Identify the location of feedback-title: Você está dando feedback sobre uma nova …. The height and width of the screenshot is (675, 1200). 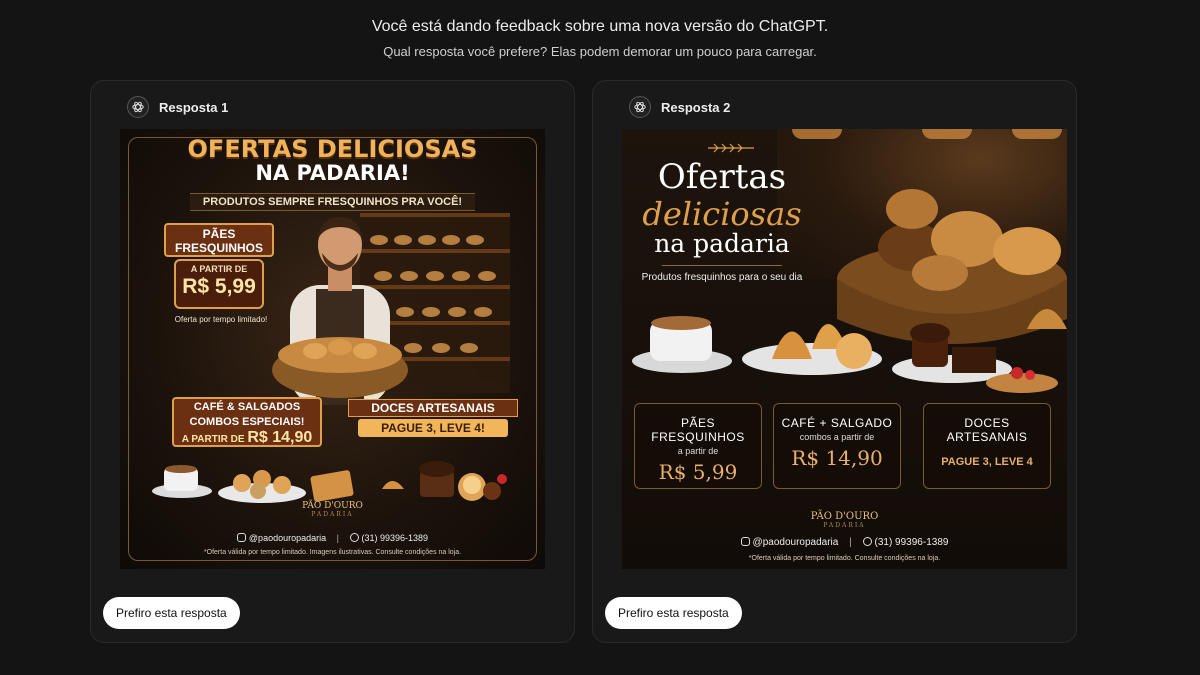
(600, 26).